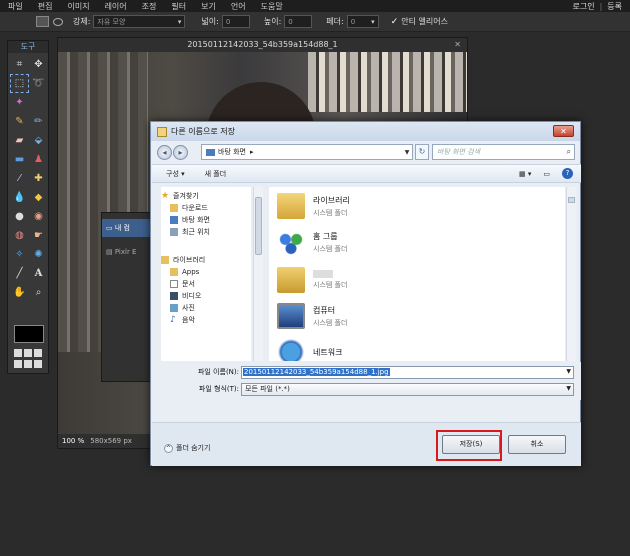 The height and width of the screenshot is (556, 630). What do you see at coordinates (19, 83) in the screenshot?
I see `marquee-tool-icon: ⬚` at bounding box center [19, 83].